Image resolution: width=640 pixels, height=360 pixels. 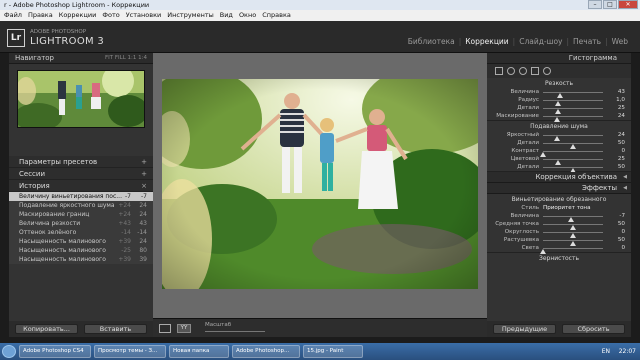 What do you see at coordinates (165, 328) in the screenshot?
I see `loupe-view-icon` at bounding box center [165, 328].